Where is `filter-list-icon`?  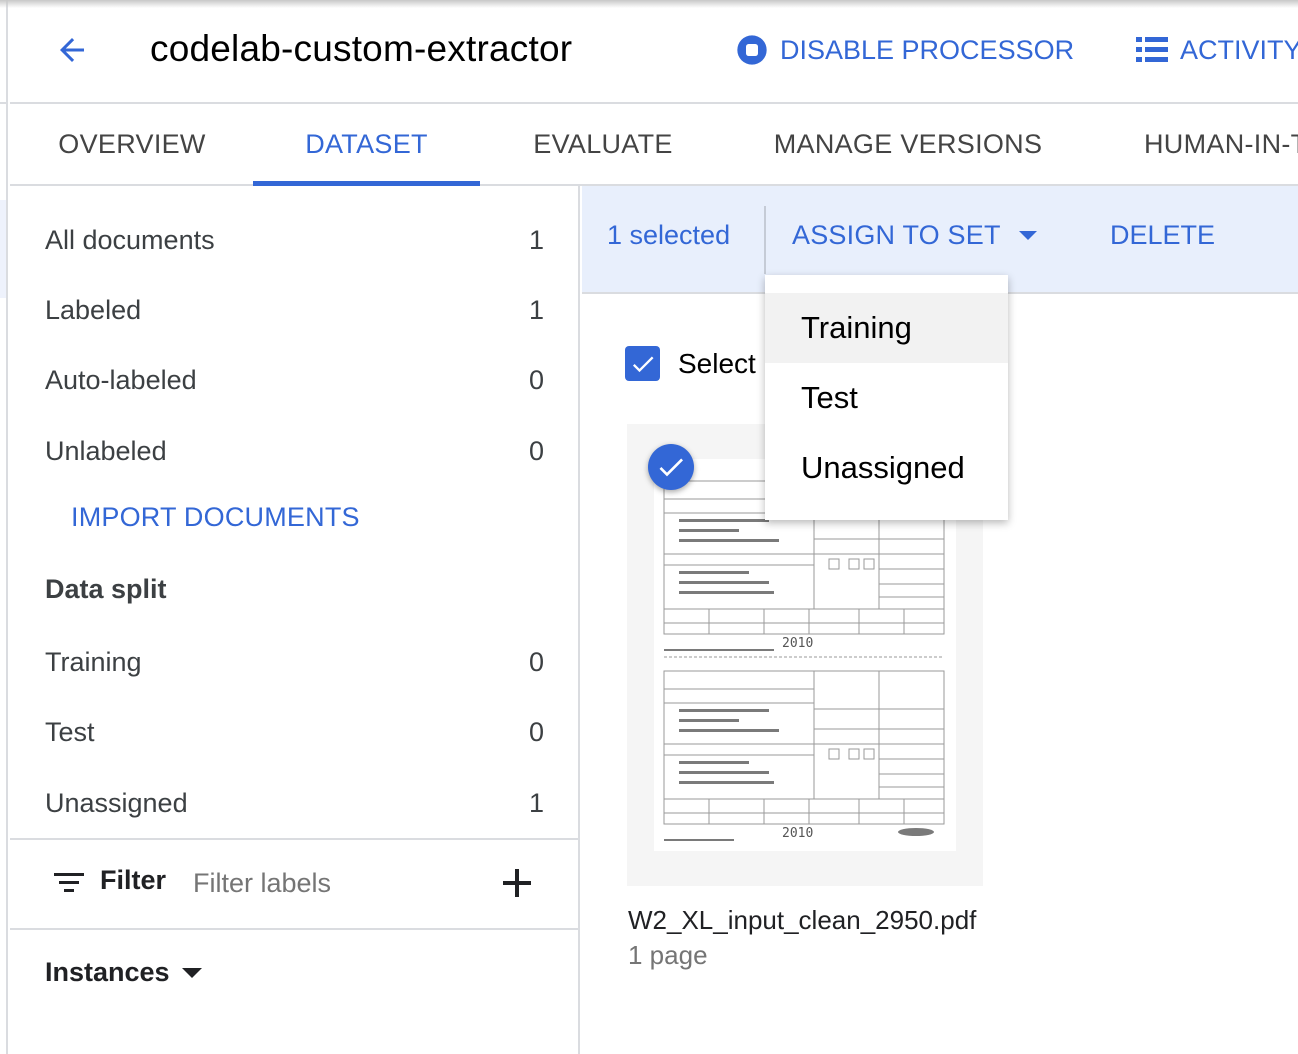
filter-list-icon is located at coordinates (69, 883).